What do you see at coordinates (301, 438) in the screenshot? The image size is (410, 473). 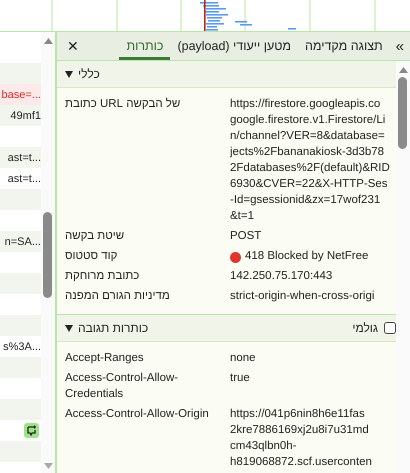 I see `header-value: https://041p6nin8h6e11fas 2kre7886169xj2u8i7u31md cm43qlbn0h- h819068872.scf.userconten` at bounding box center [301, 438].